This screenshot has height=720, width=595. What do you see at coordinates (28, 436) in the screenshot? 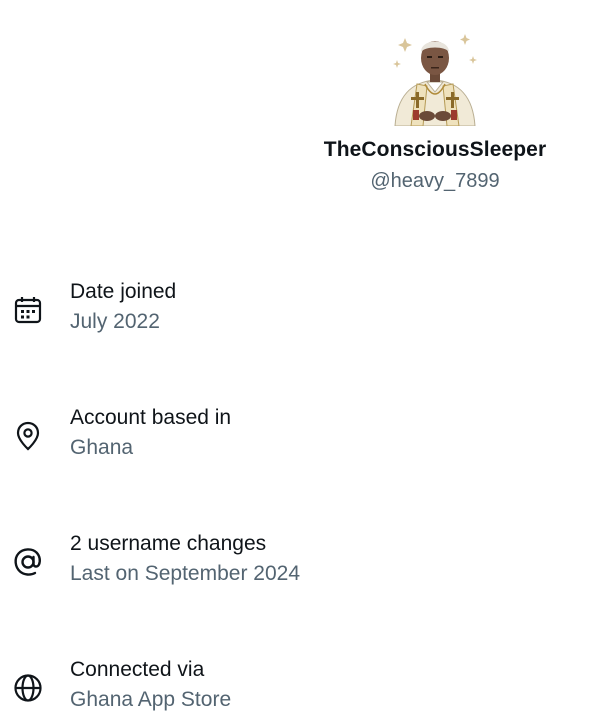
I see `location-pin-icon` at bounding box center [28, 436].